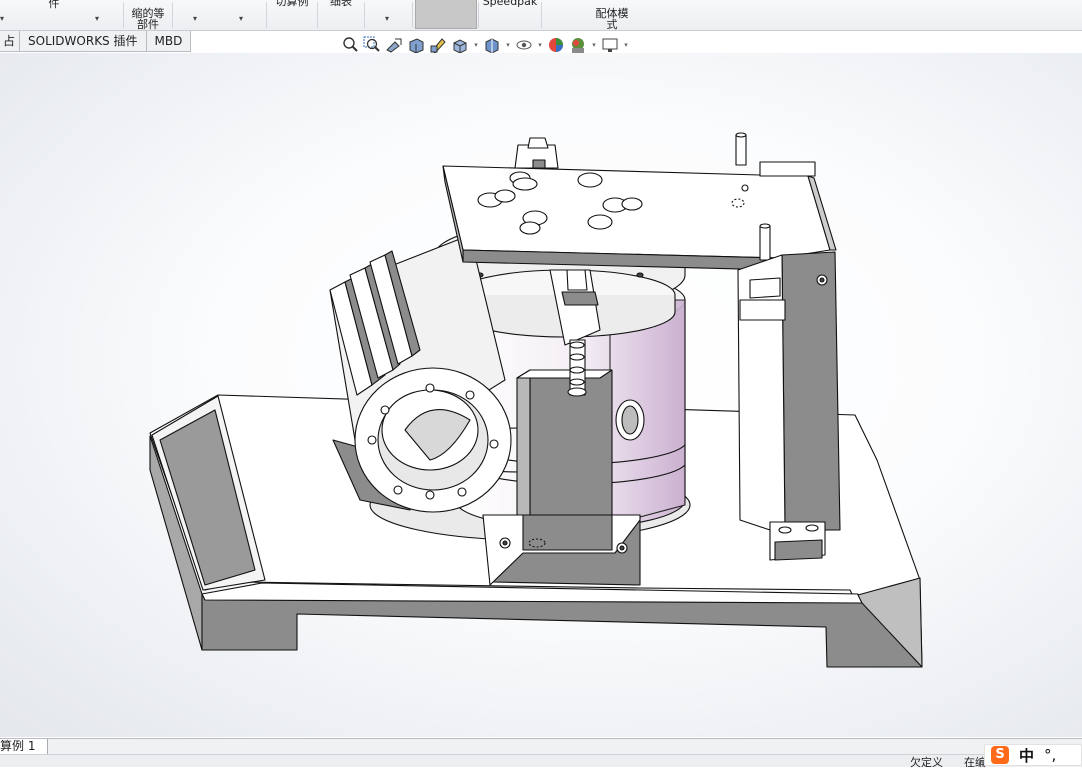 This screenshot has height=769, width=1082. What do you see at coordinates (541, 746) in the screenshot?
I see `bottom-tab-strip: 算例 1` at bounding box center [541, 746].